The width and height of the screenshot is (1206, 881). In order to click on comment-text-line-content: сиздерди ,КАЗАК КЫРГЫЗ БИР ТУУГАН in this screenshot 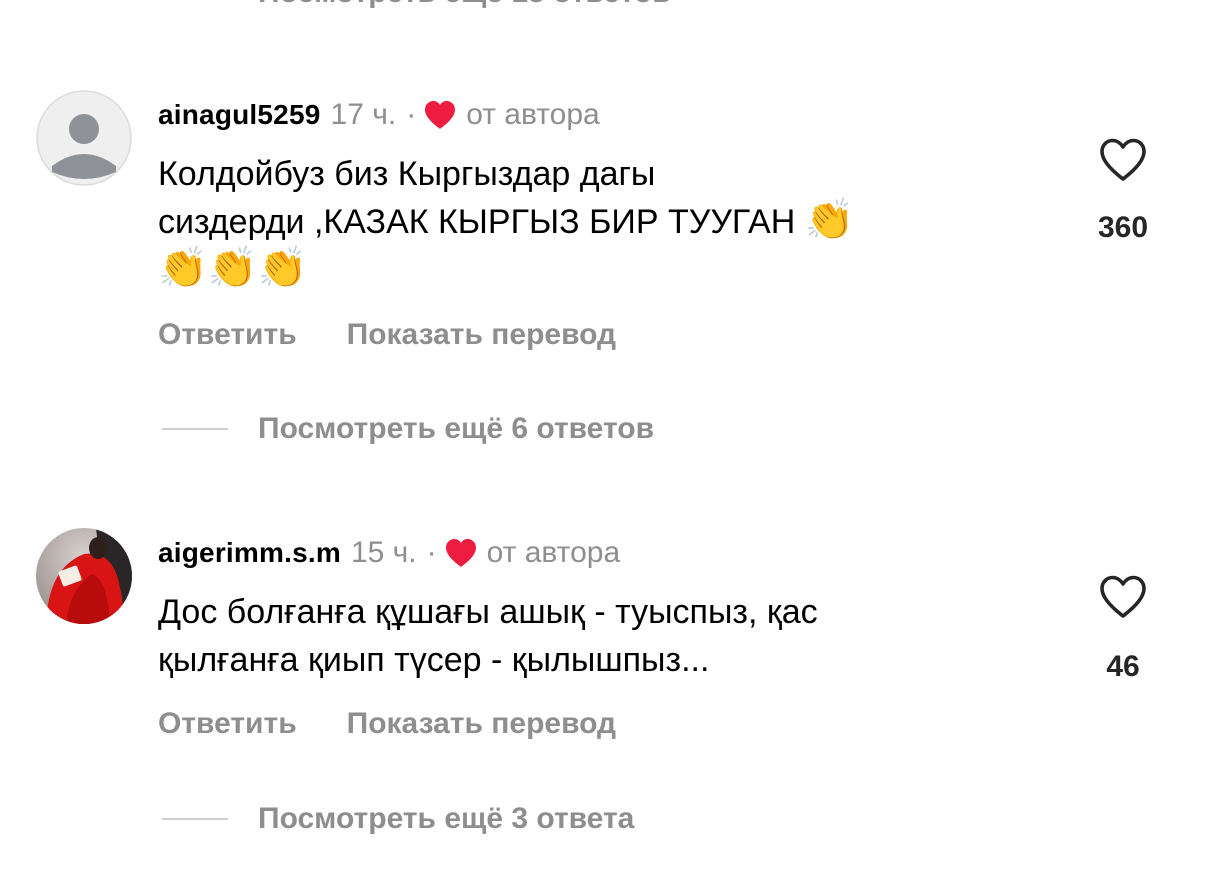, I will do `click(477, 222)`.